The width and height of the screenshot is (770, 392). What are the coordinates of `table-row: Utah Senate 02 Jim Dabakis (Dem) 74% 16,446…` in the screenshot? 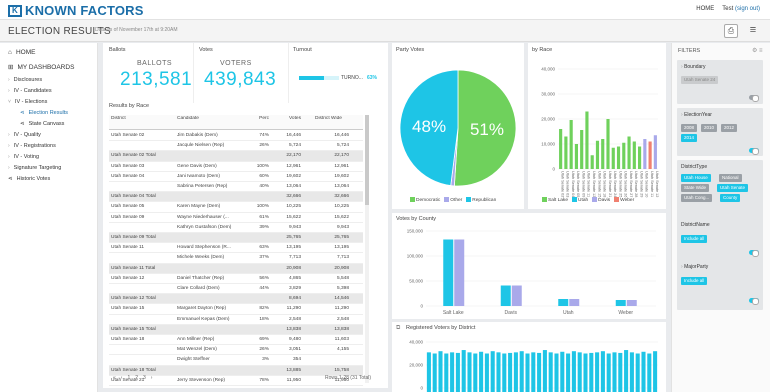 It's located at (236, 136).